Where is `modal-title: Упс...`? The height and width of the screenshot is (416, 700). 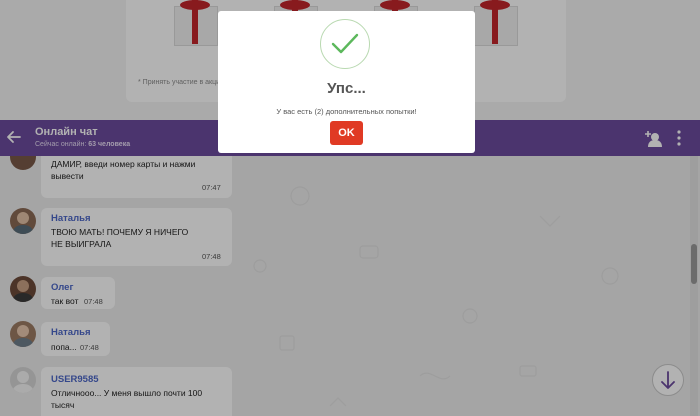 modal-title: Упс... is located at coordinates (346, 88).